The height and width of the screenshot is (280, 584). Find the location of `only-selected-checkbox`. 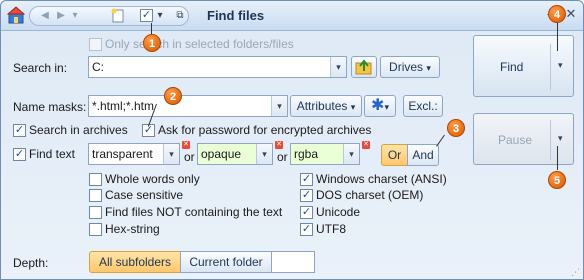

only-selected-checkbox is located at coordinates (95, 44).